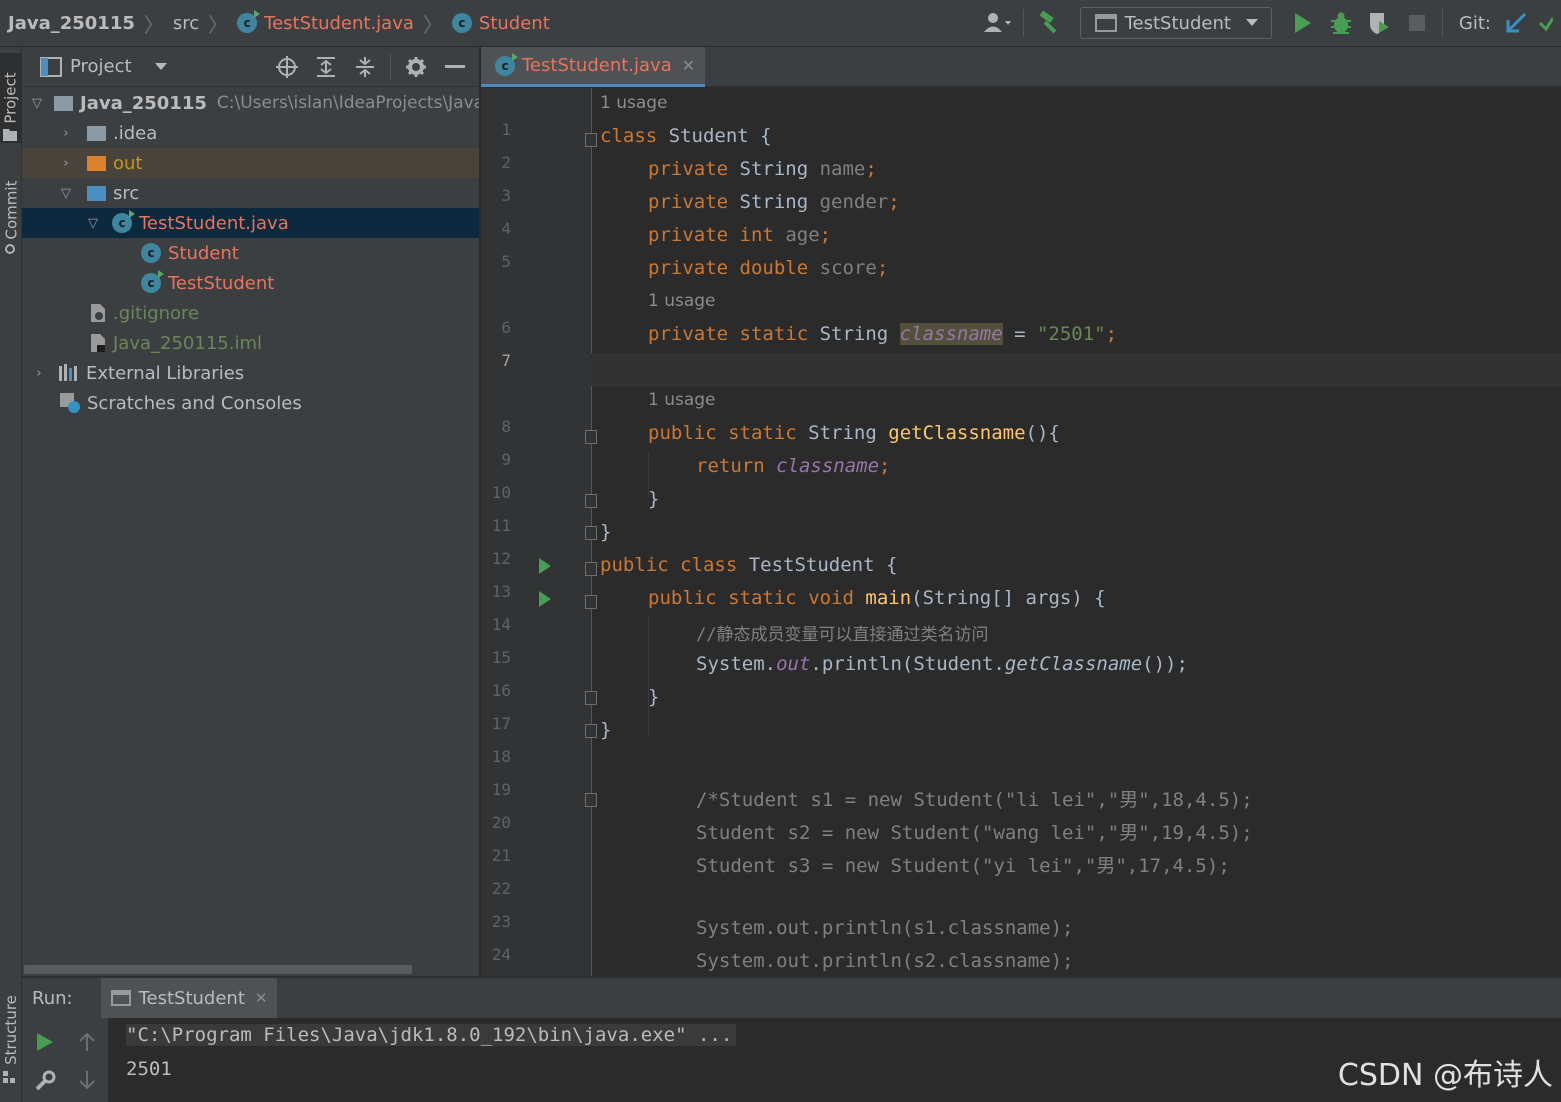 This screenshot has width=1561, height=1102. I want to click on locate-crosshair-icon, so click(287, 67).